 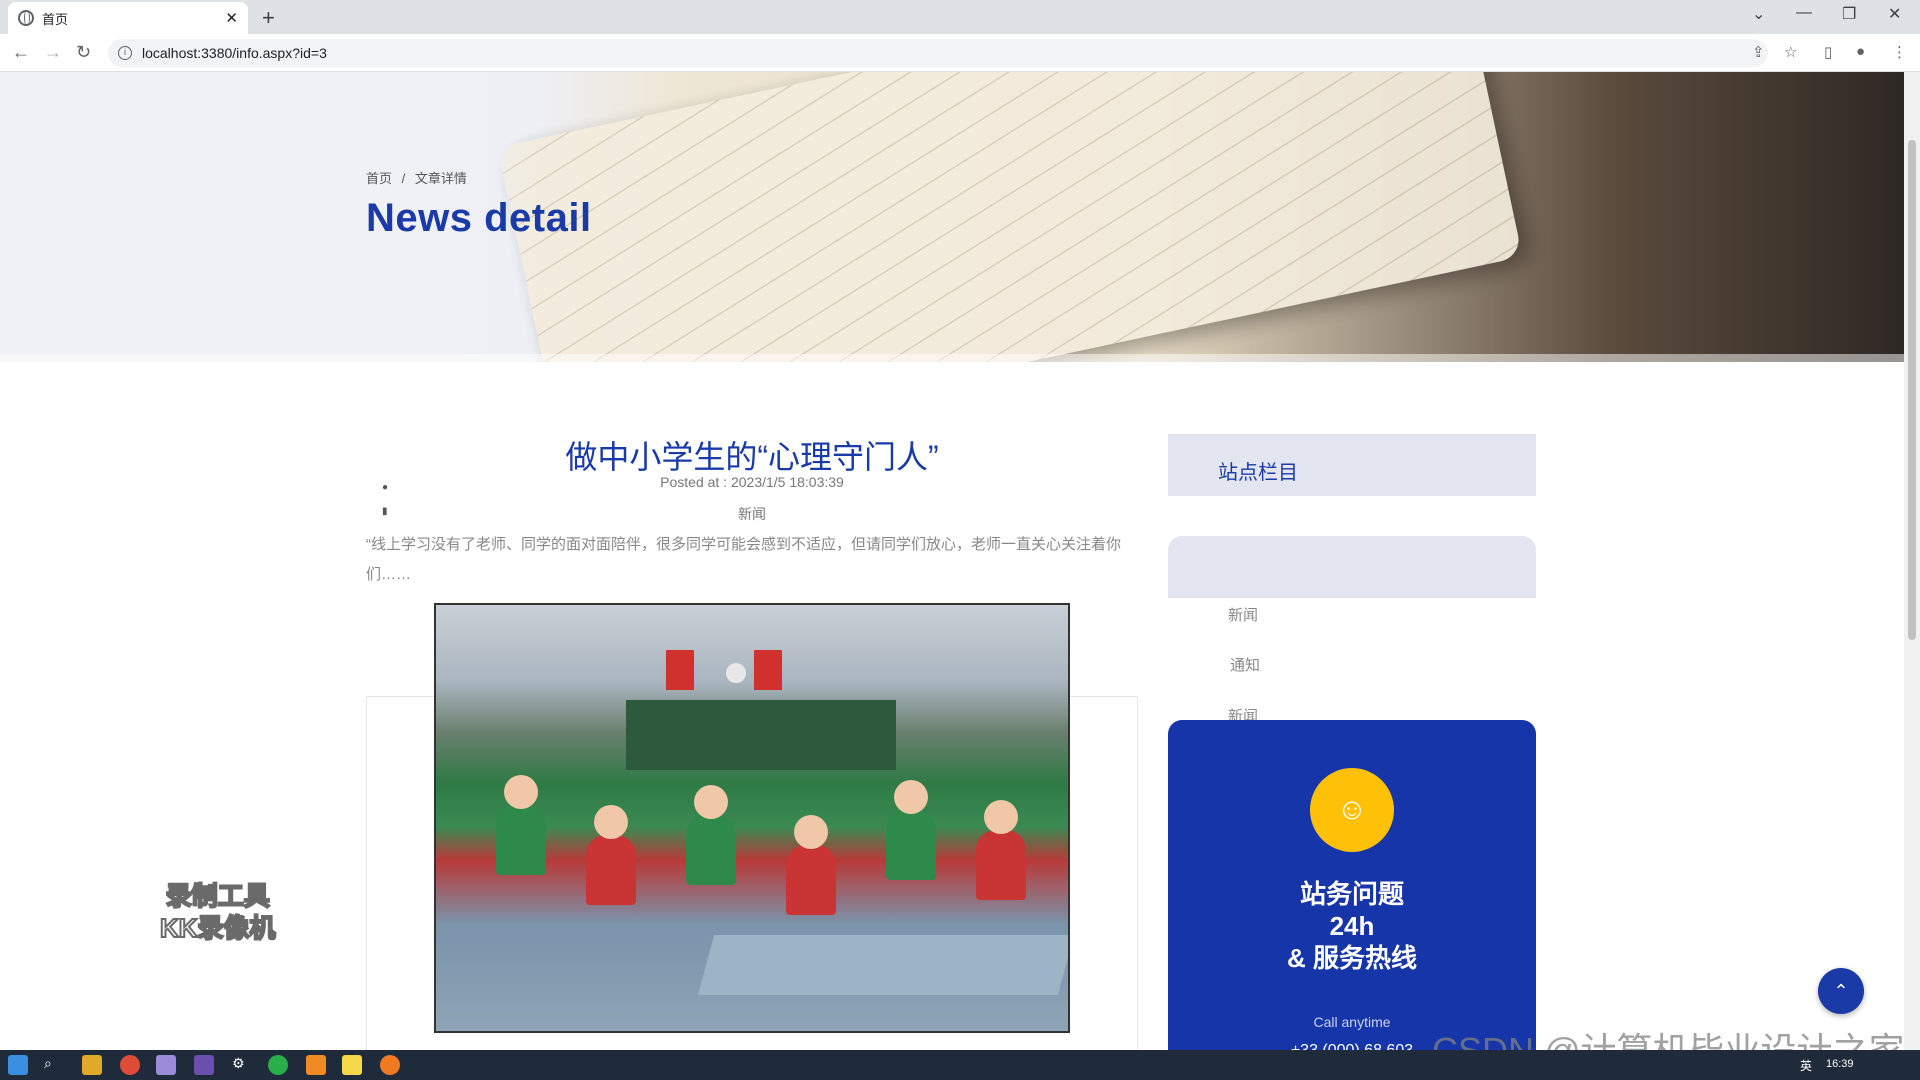 I want to click on tab-list-button: ⌄, so click(x=1758, y=14).